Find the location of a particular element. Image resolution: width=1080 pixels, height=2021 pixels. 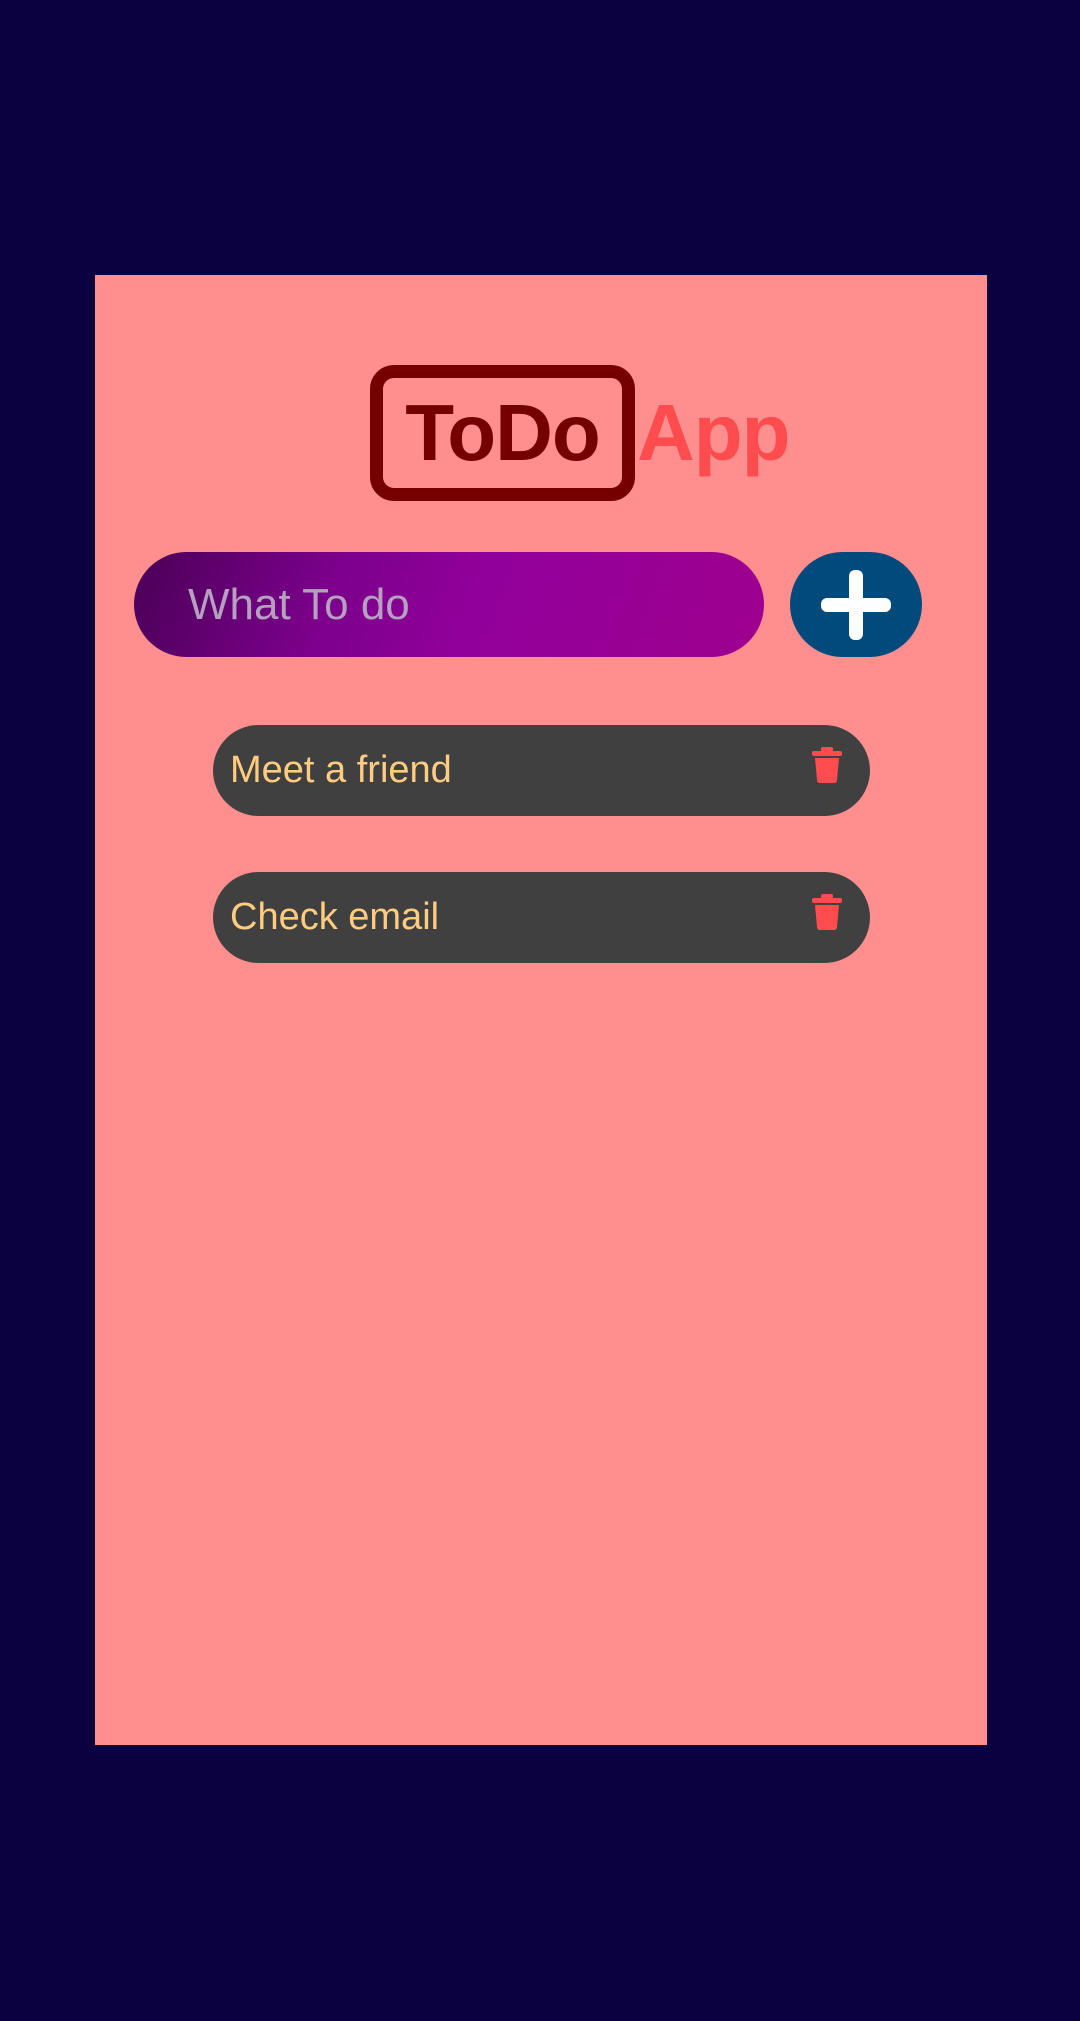

title-box: ToDo is located at coordinates (502, 433).